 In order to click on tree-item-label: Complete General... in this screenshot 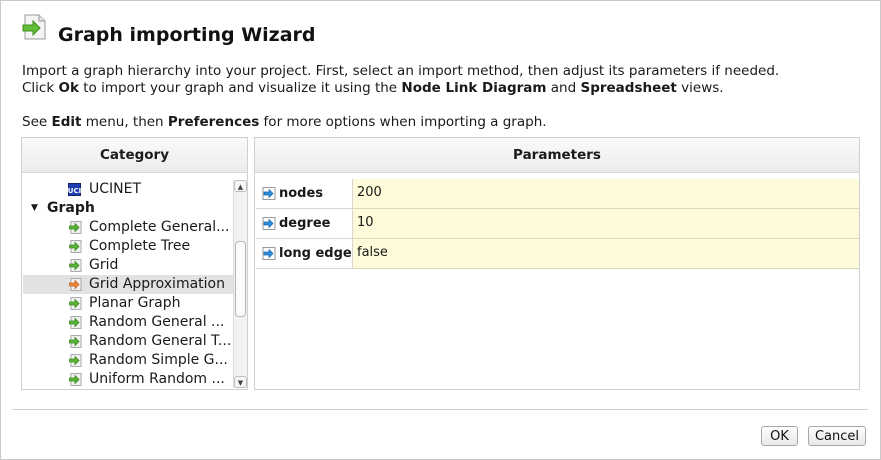, I will do `click(159, 227)`.